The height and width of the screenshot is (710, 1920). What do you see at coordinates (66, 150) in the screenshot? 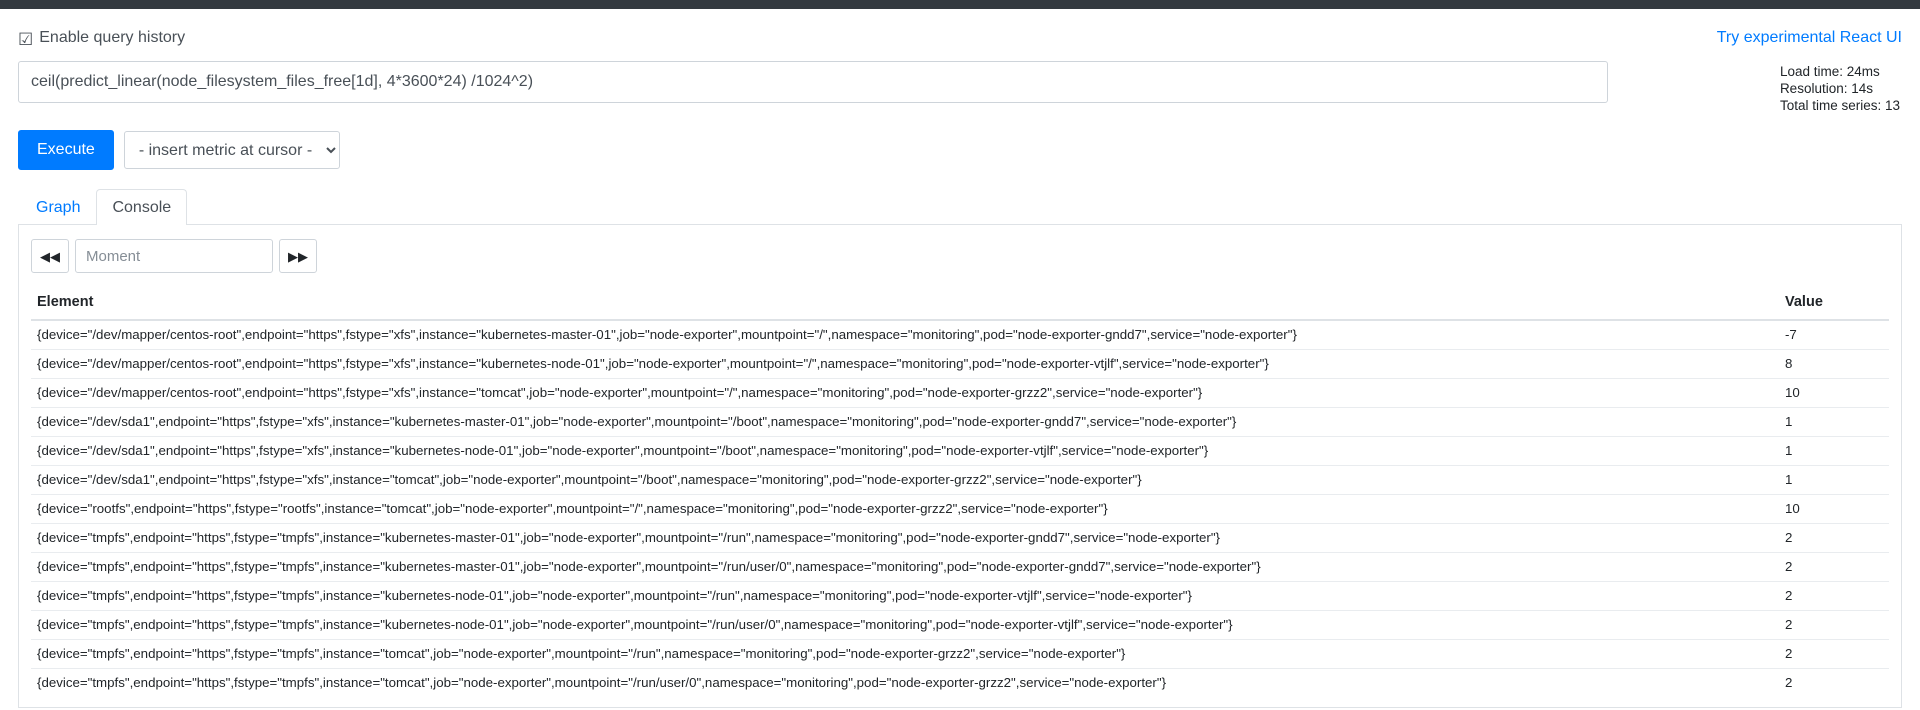
I see `execute-button: Execute` at bounding box center [66, 150].